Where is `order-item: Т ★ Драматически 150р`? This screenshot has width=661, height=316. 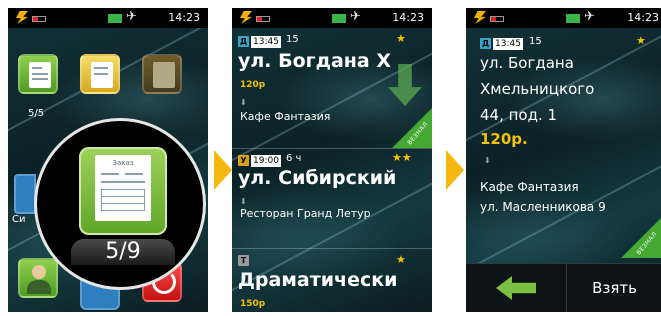 order-item: Т ★ Драматически 150р is located at coordinates (332, 280).